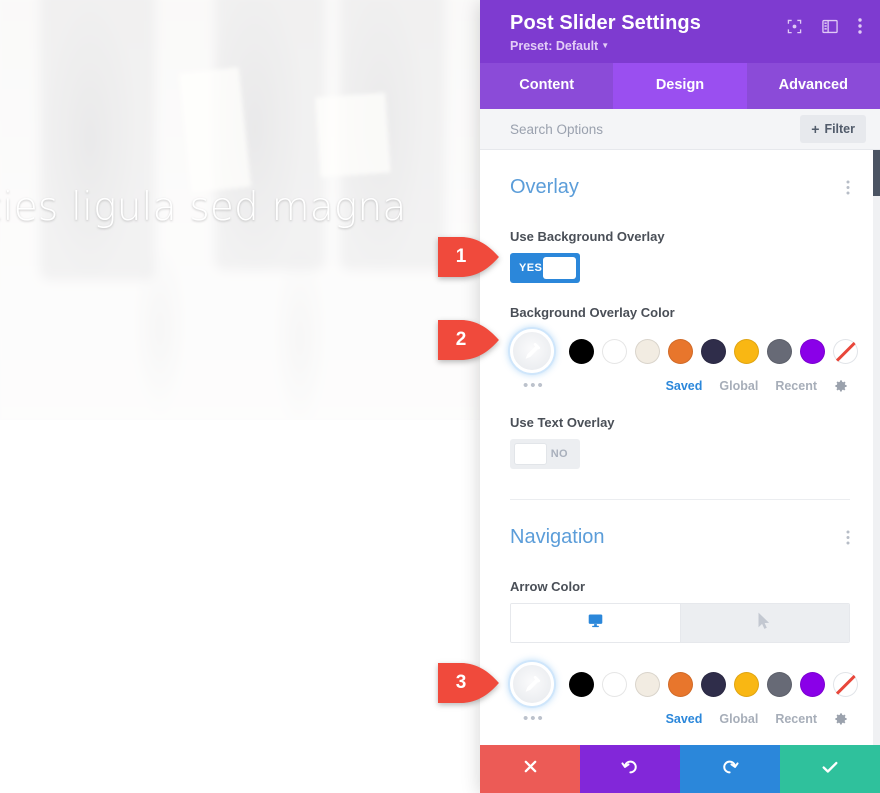 This screenshot has height=793, width=880. I want to click on filter-button-label: Filter, so click(839, 129).